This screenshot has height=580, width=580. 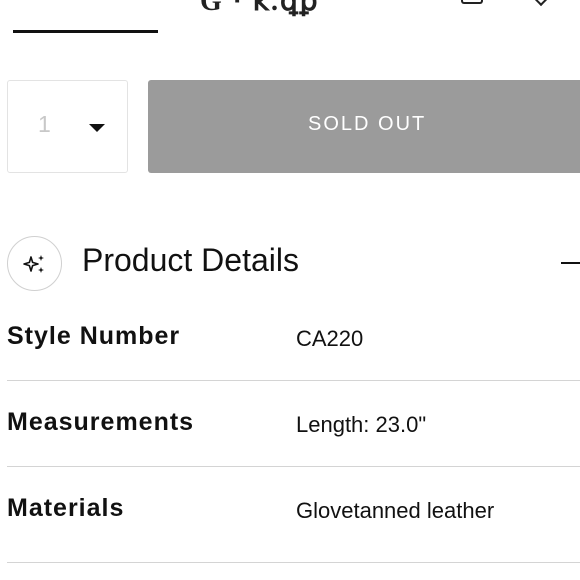 I want to click on spec-label: Style Number, so click(x=94, y=336).